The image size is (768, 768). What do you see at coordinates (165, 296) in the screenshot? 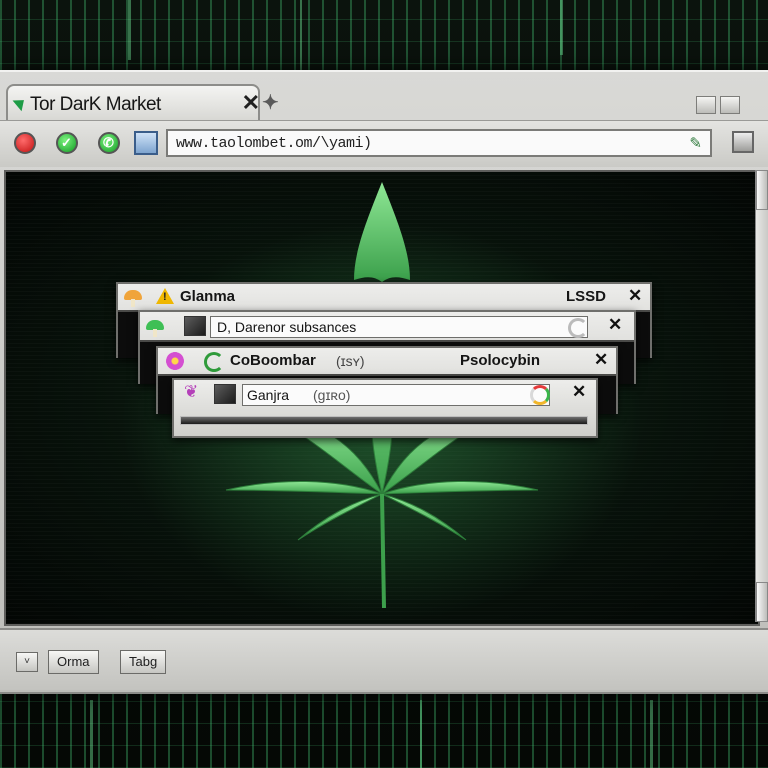
I see `warning-icon` at bounding box center [165, 296].